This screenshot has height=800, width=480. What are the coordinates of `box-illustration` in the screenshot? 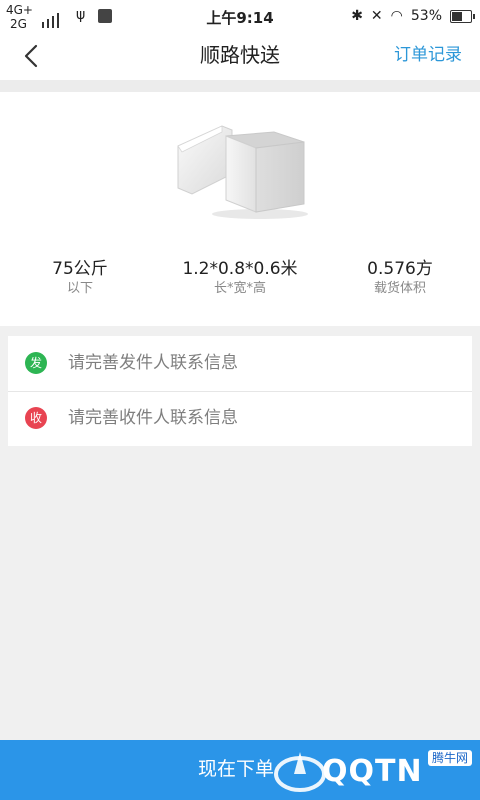 It's located at (242, 172).